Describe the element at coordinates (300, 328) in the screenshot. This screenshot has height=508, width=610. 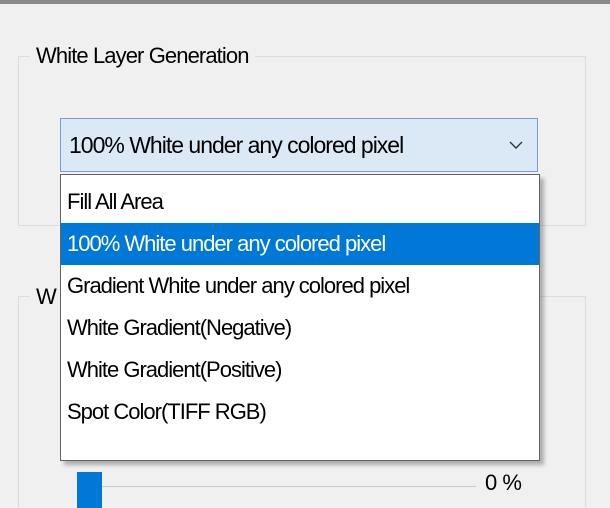
I see `option-white-gradient-negative: White Gradient(Negative)` at that location.